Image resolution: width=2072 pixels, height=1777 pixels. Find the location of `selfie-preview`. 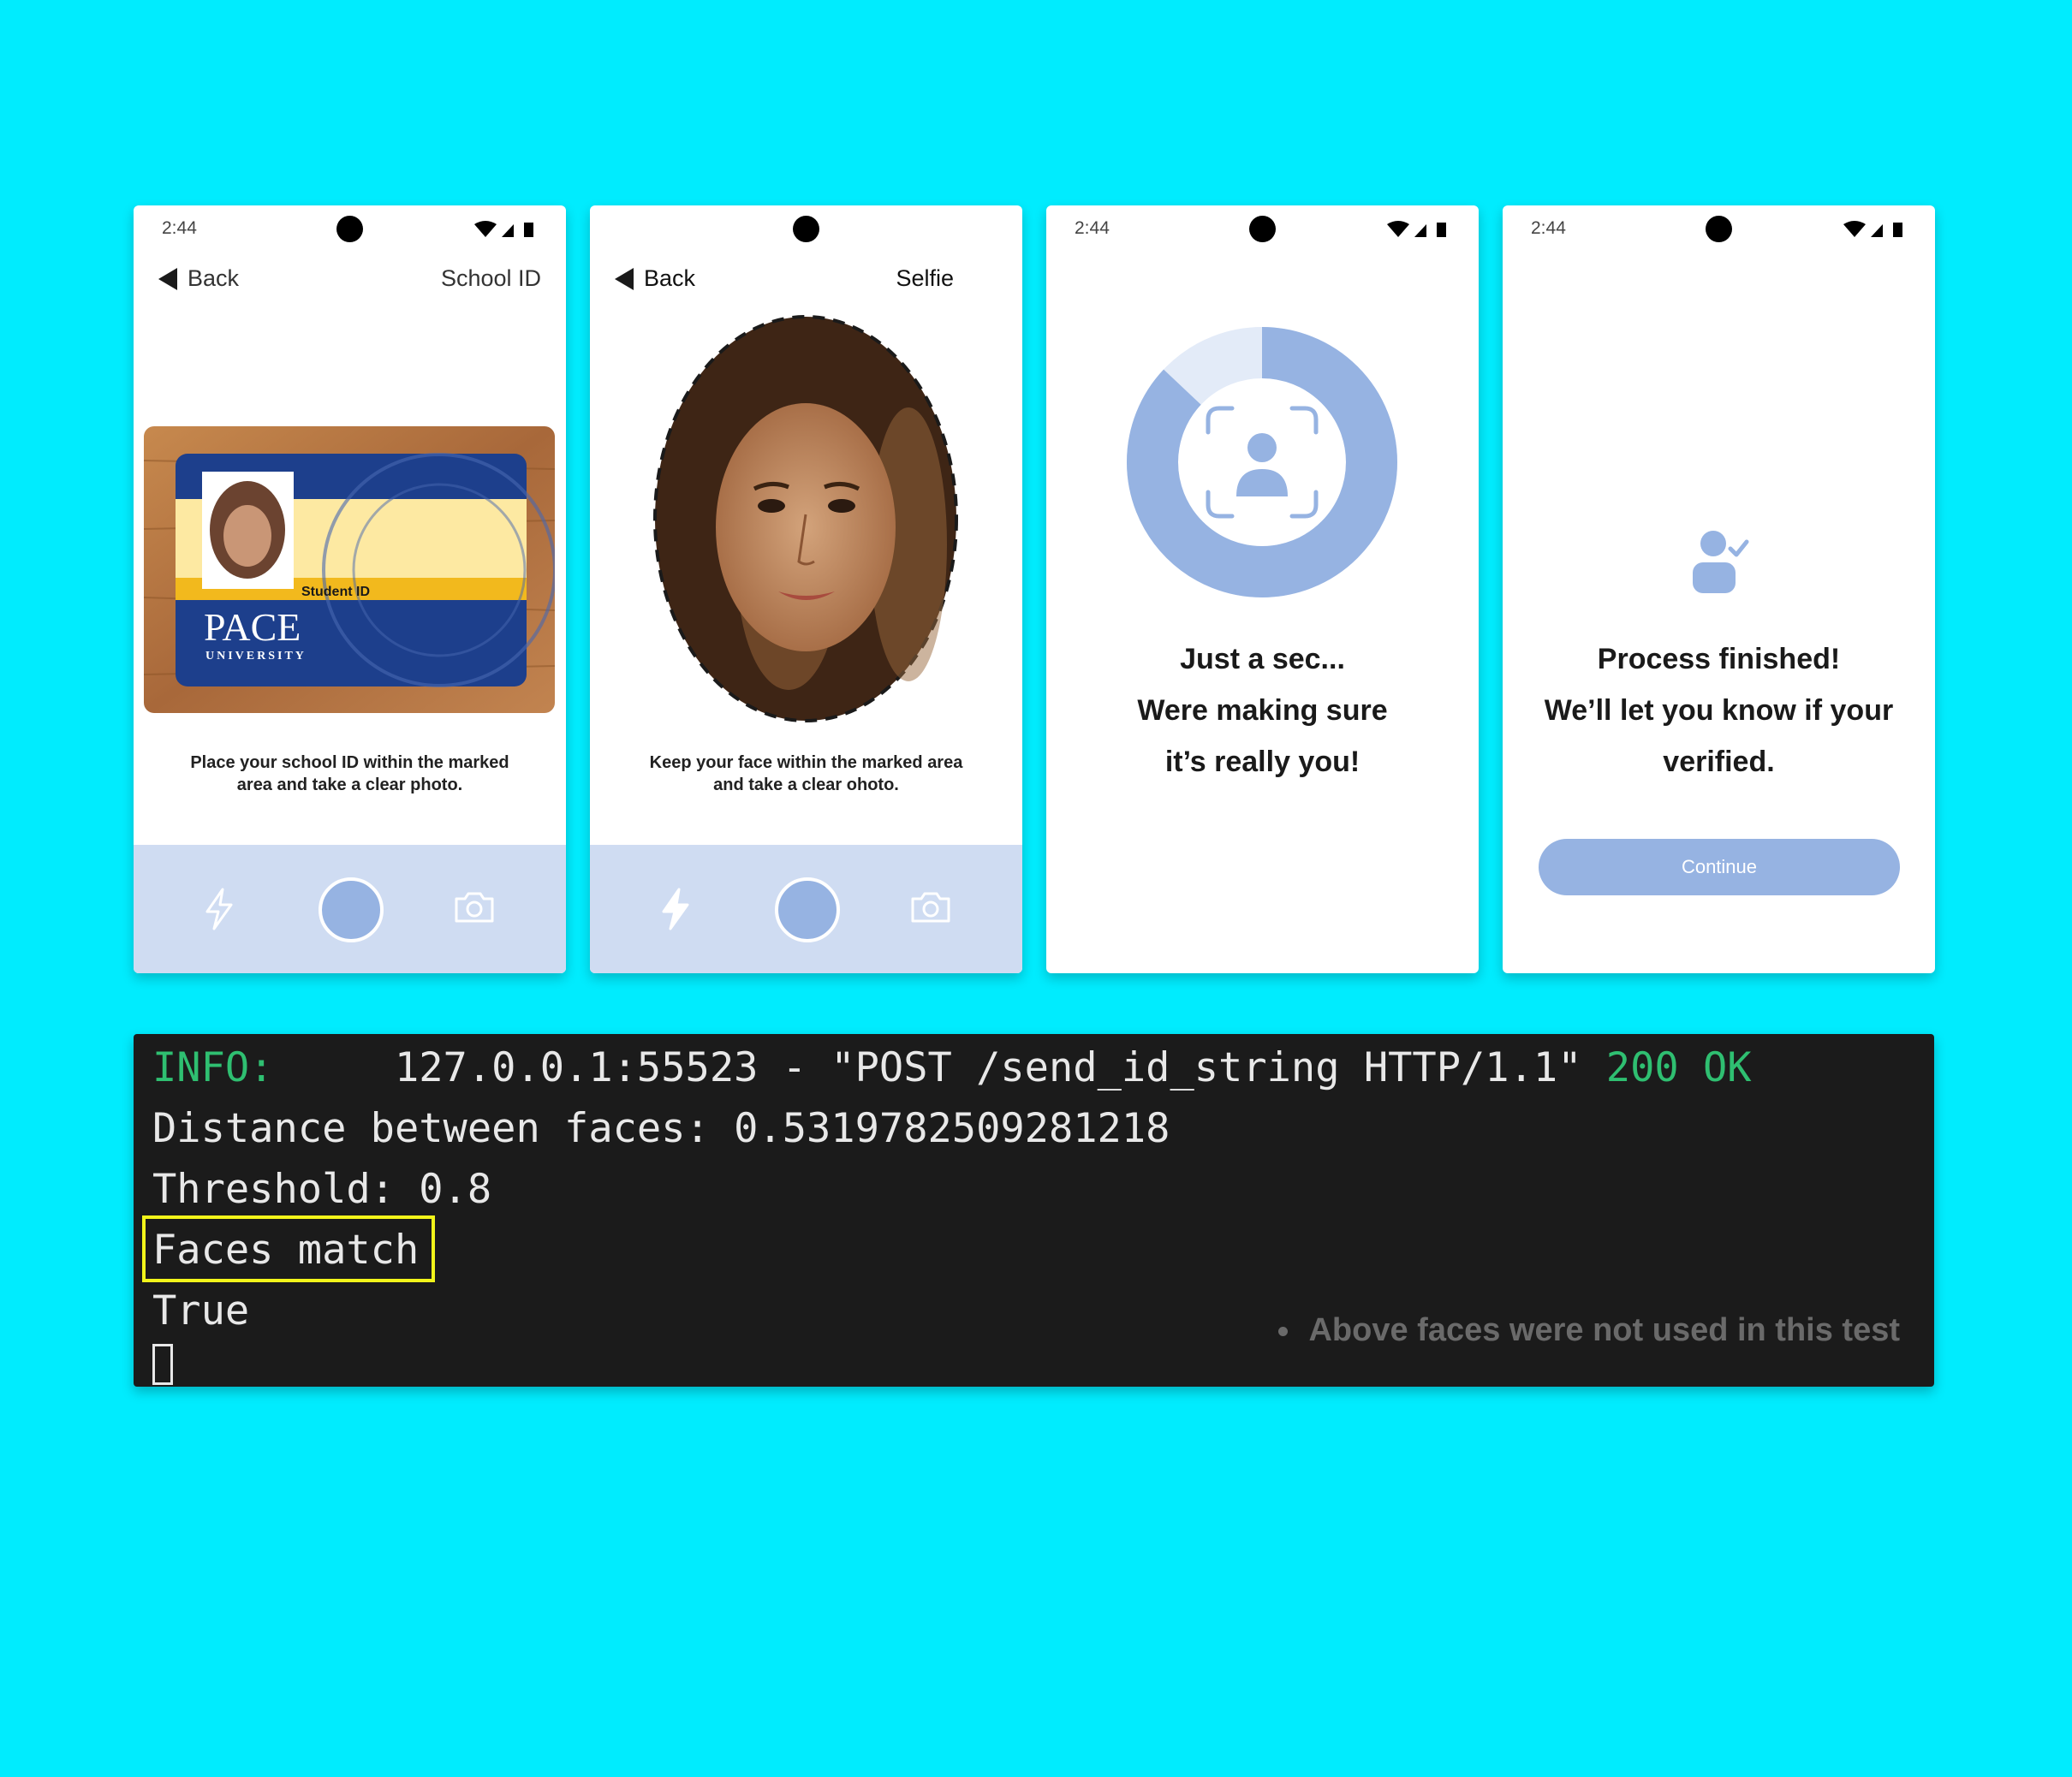

selfie-preview is located at coordinates (805, 518).